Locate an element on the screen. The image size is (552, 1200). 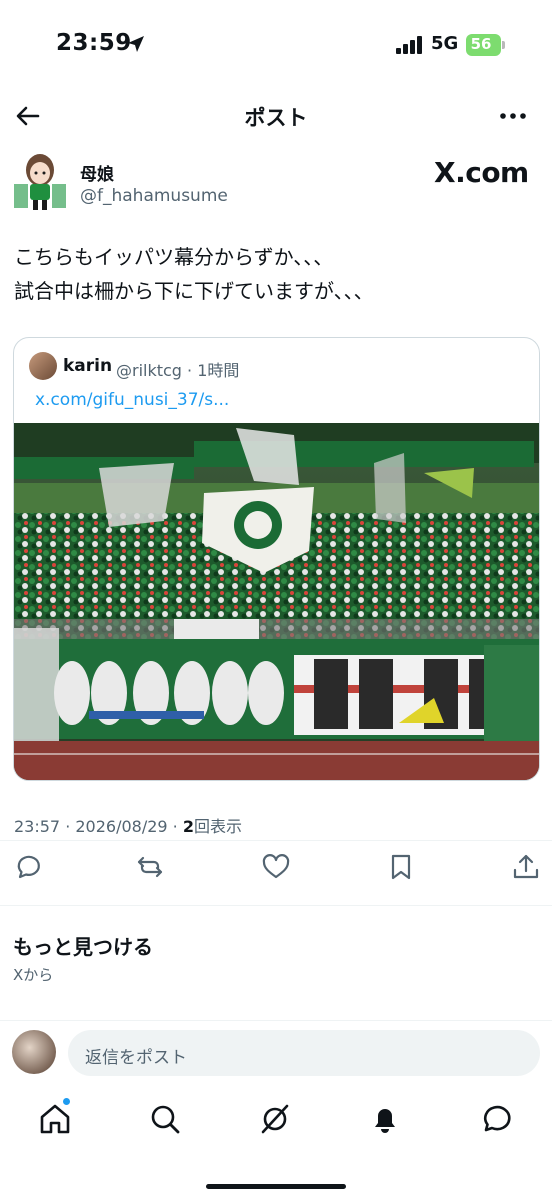
battery-icon: 56 is located at coordinates (486, 45).